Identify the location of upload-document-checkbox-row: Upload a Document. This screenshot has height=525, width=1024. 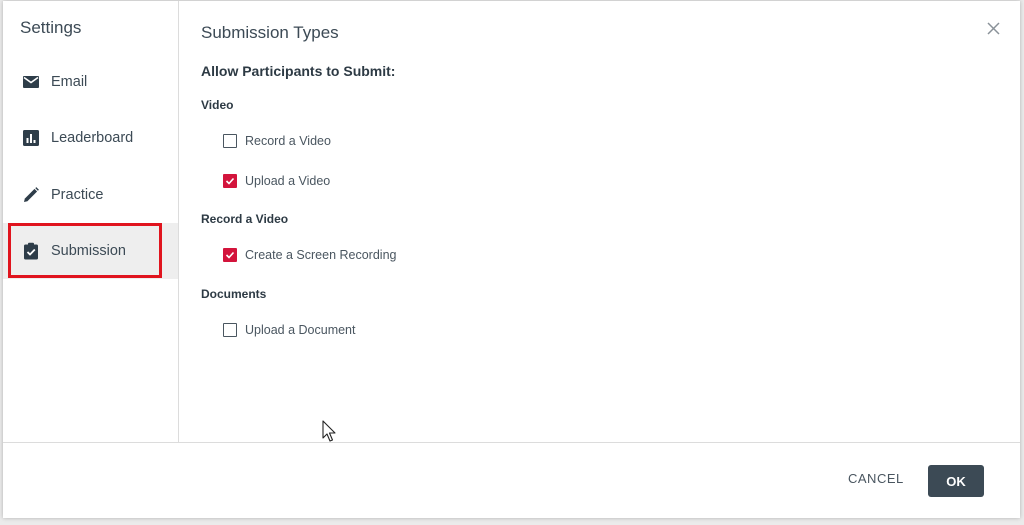
(289, 330).